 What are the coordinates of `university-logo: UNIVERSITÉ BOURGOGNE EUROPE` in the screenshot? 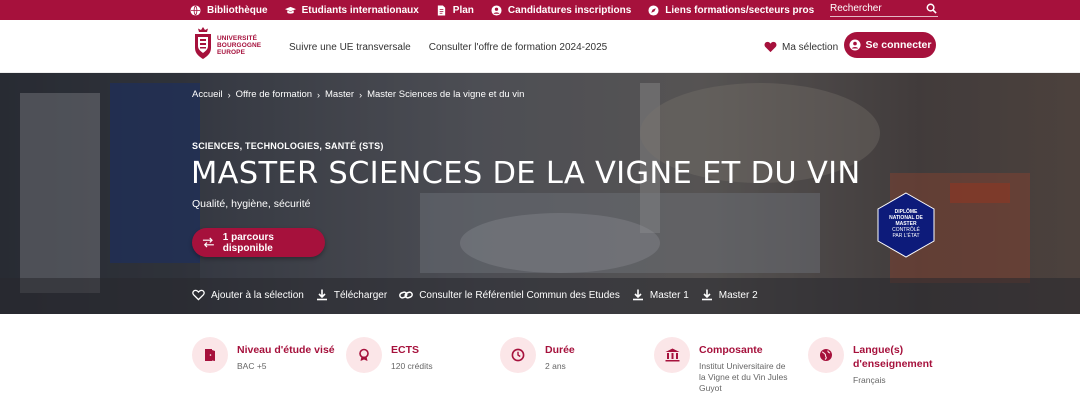 It's located at (226, 45).